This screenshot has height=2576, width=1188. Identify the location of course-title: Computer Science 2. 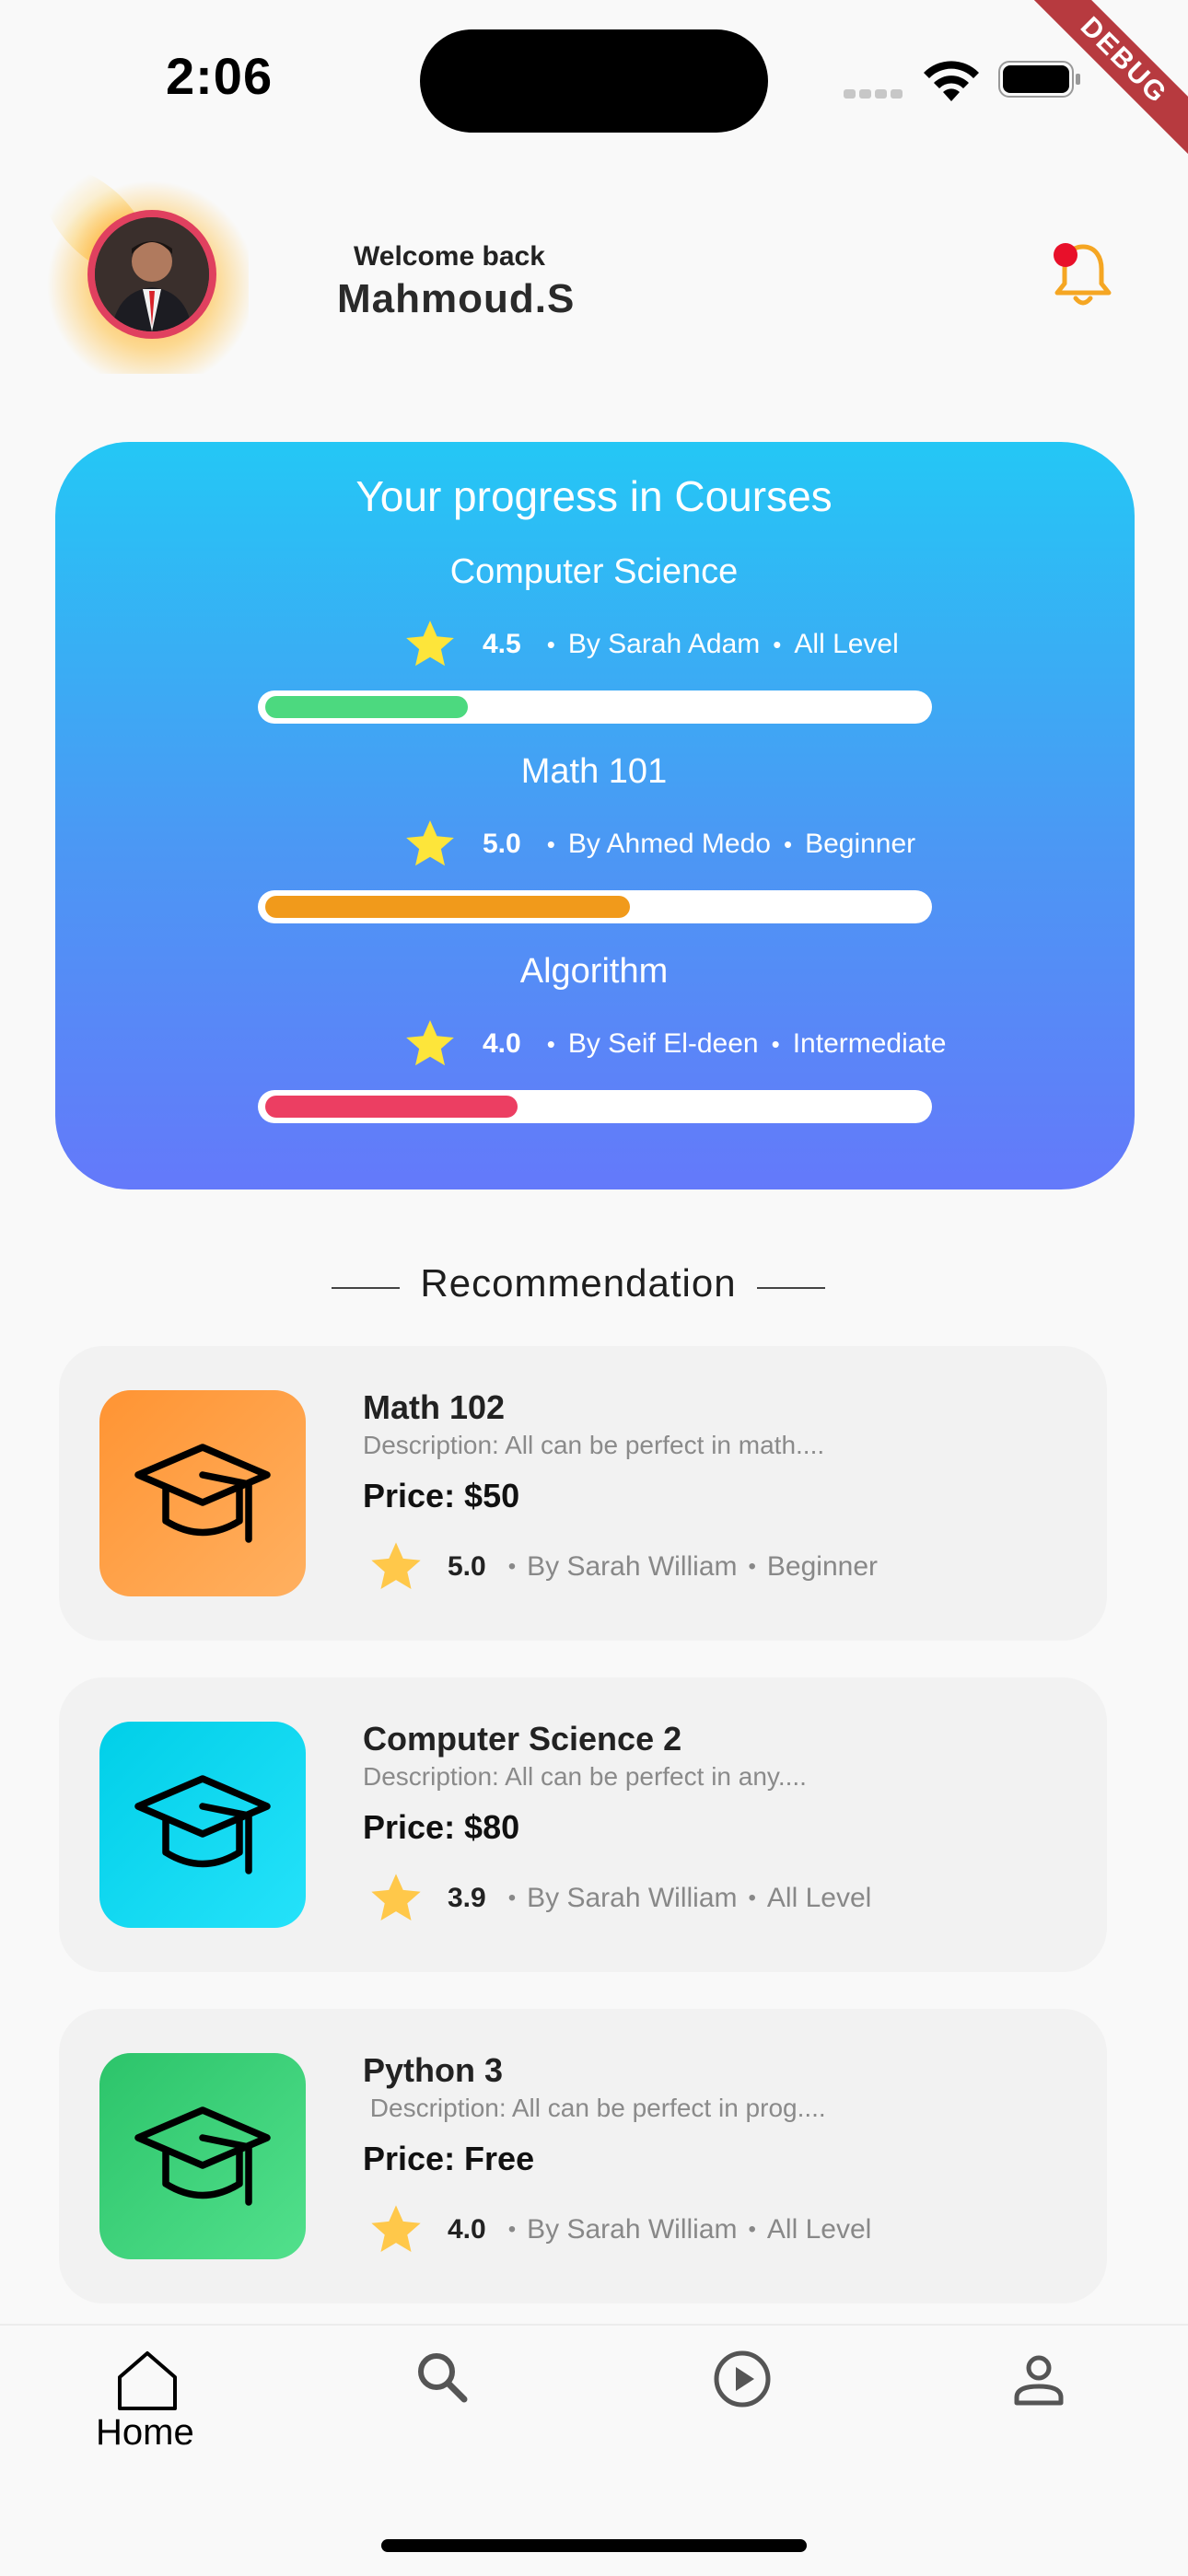
(522, 1739).